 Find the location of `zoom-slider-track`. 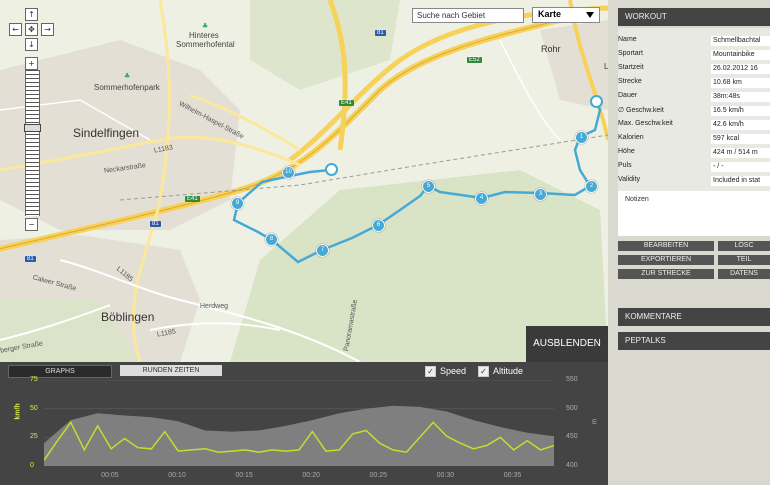

zoom-slider-track is located at coordinates (32, 143).